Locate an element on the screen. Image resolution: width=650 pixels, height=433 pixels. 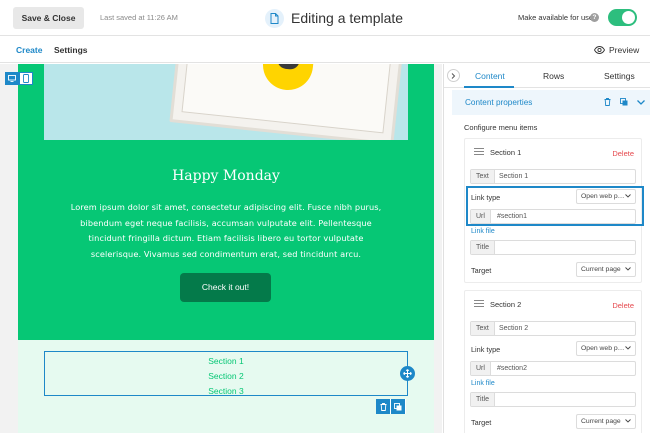
tab-content: Content is located at coordinates (490, 76).